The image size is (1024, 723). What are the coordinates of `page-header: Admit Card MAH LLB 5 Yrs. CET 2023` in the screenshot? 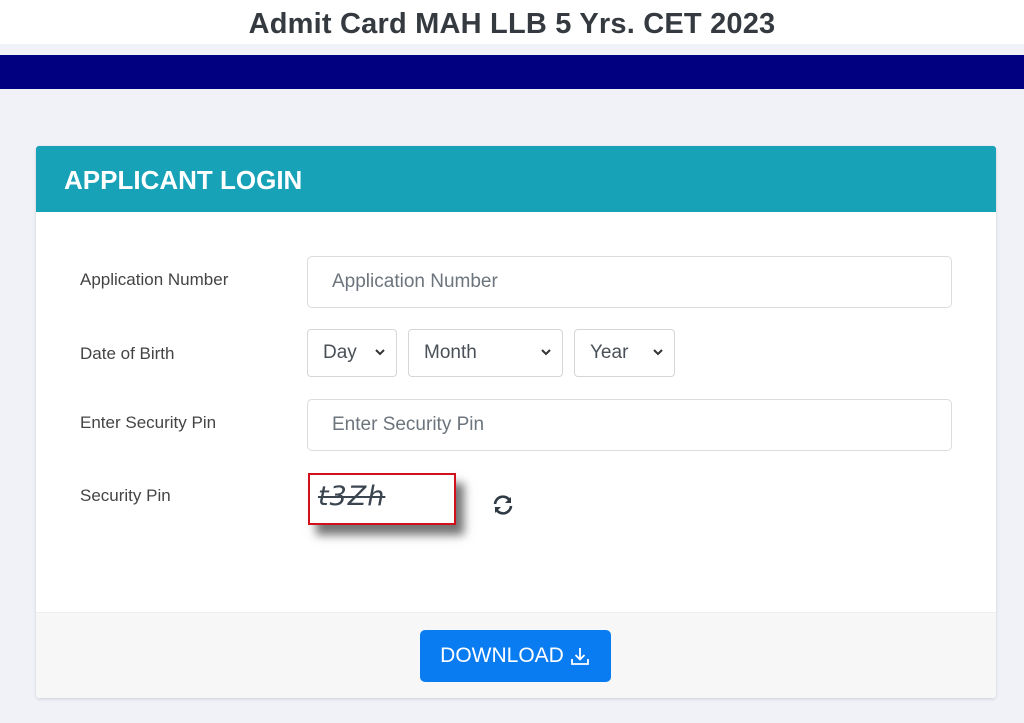 It's located at (512, 22).